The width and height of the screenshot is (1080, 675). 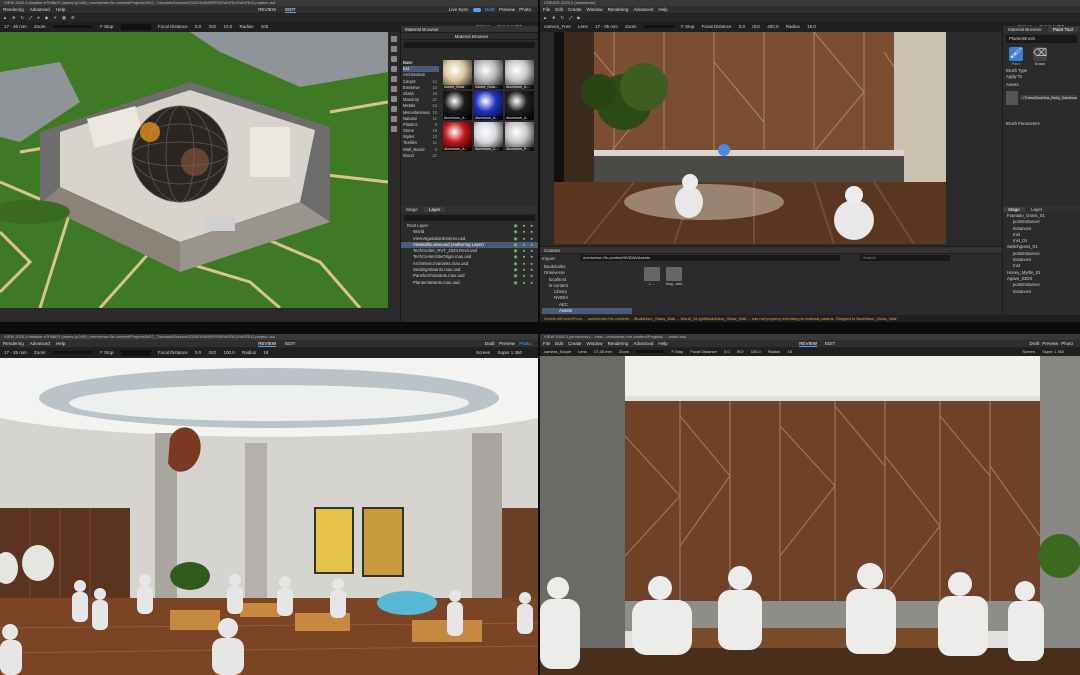 What do you see at coordinates (469, 283) in the screenshot?
I see `layer-item: PlanterVariants.max.usd ◉ ● ●` at bounding box center [469, 283].